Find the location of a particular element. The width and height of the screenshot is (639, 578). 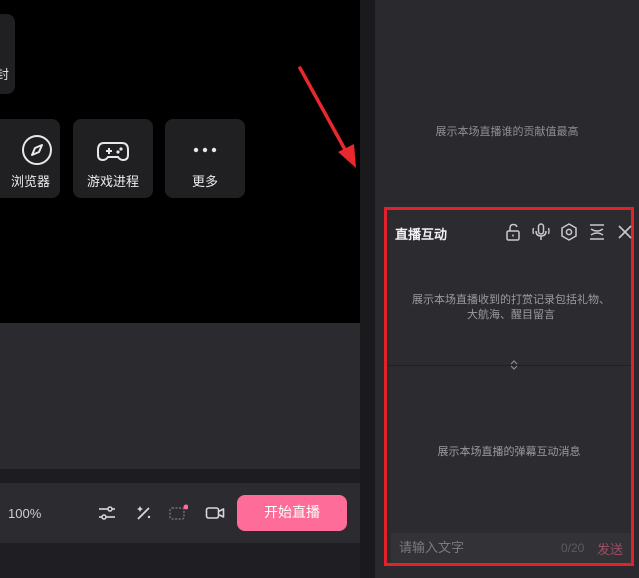

danmu-hint: 展示本场直播的弹幕互动消息 is located at coordinates (509, 451).